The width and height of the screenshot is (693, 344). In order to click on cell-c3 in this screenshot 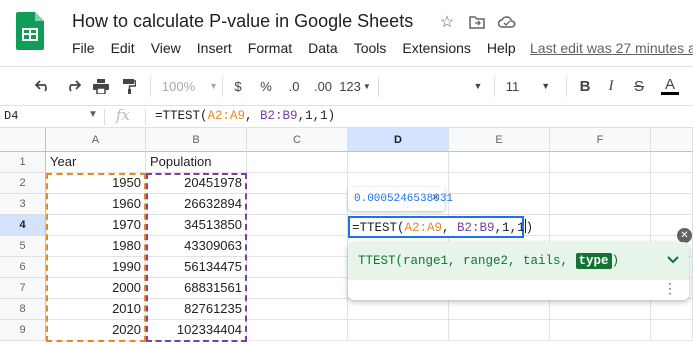, I will do `click(297, 204)`.